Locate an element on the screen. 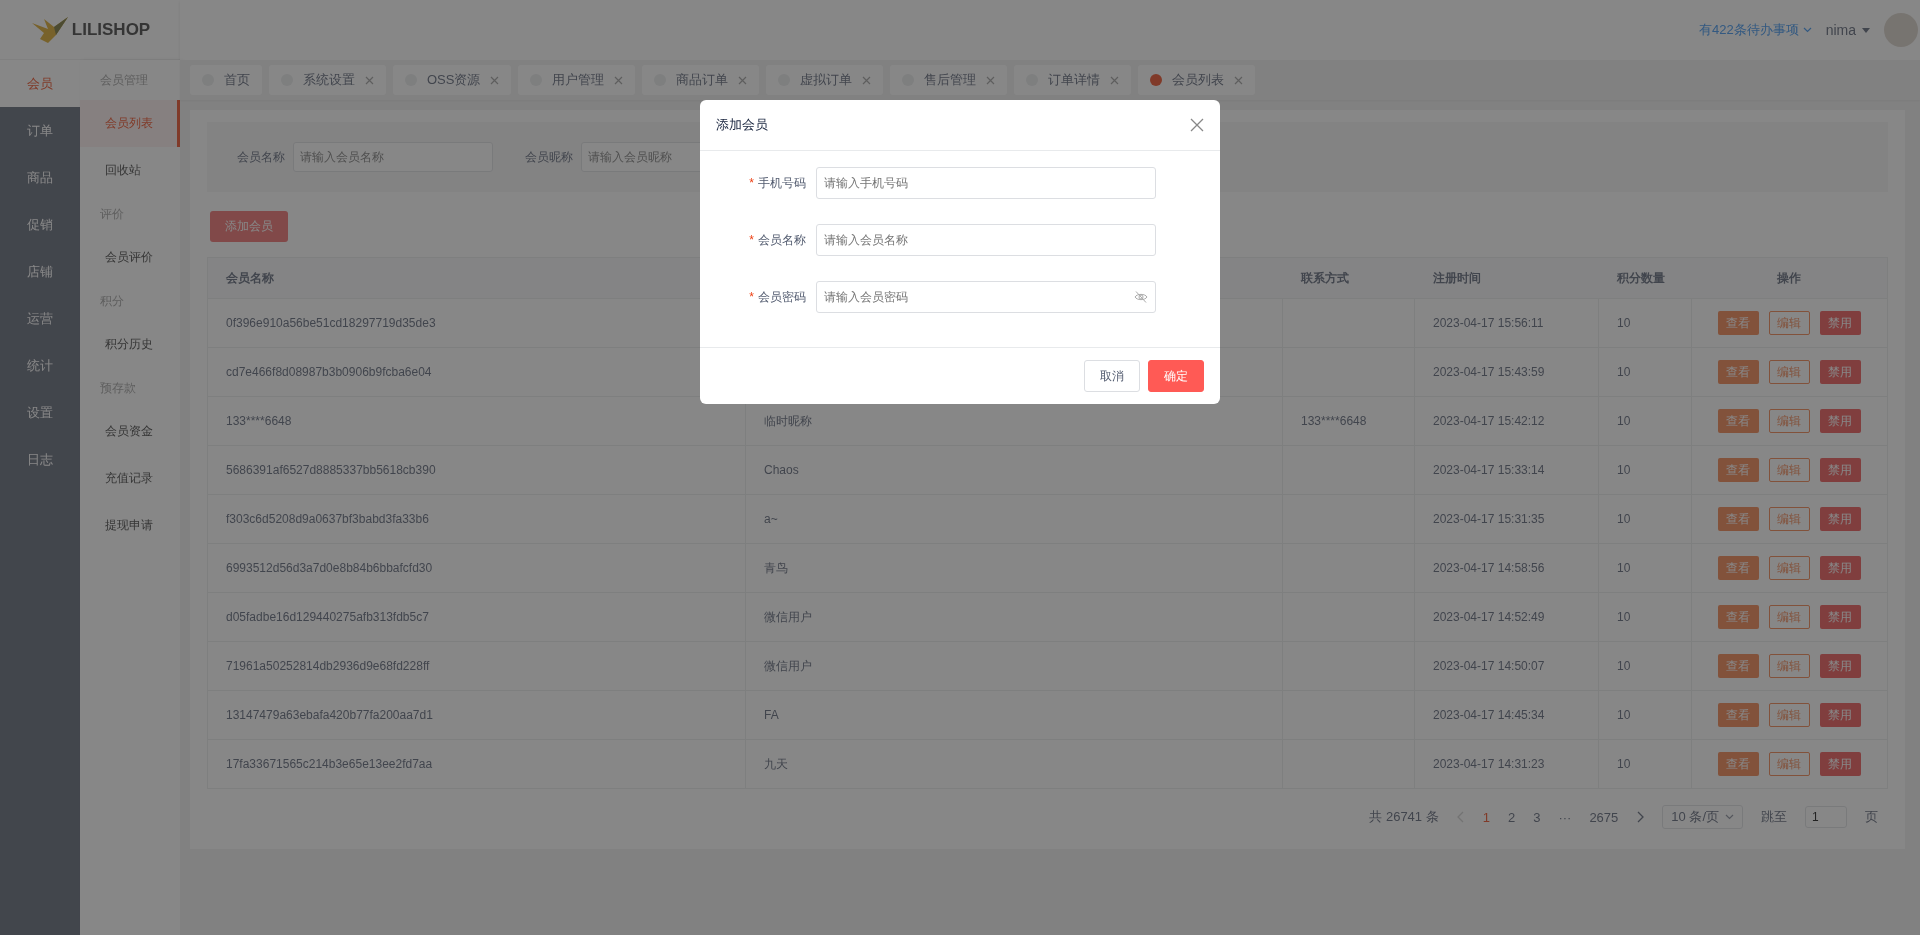 Image resolution: width=1920 pixels, height=935 pixels. sub-nav-item: 充值记录 is located at coordinates (130, 478).